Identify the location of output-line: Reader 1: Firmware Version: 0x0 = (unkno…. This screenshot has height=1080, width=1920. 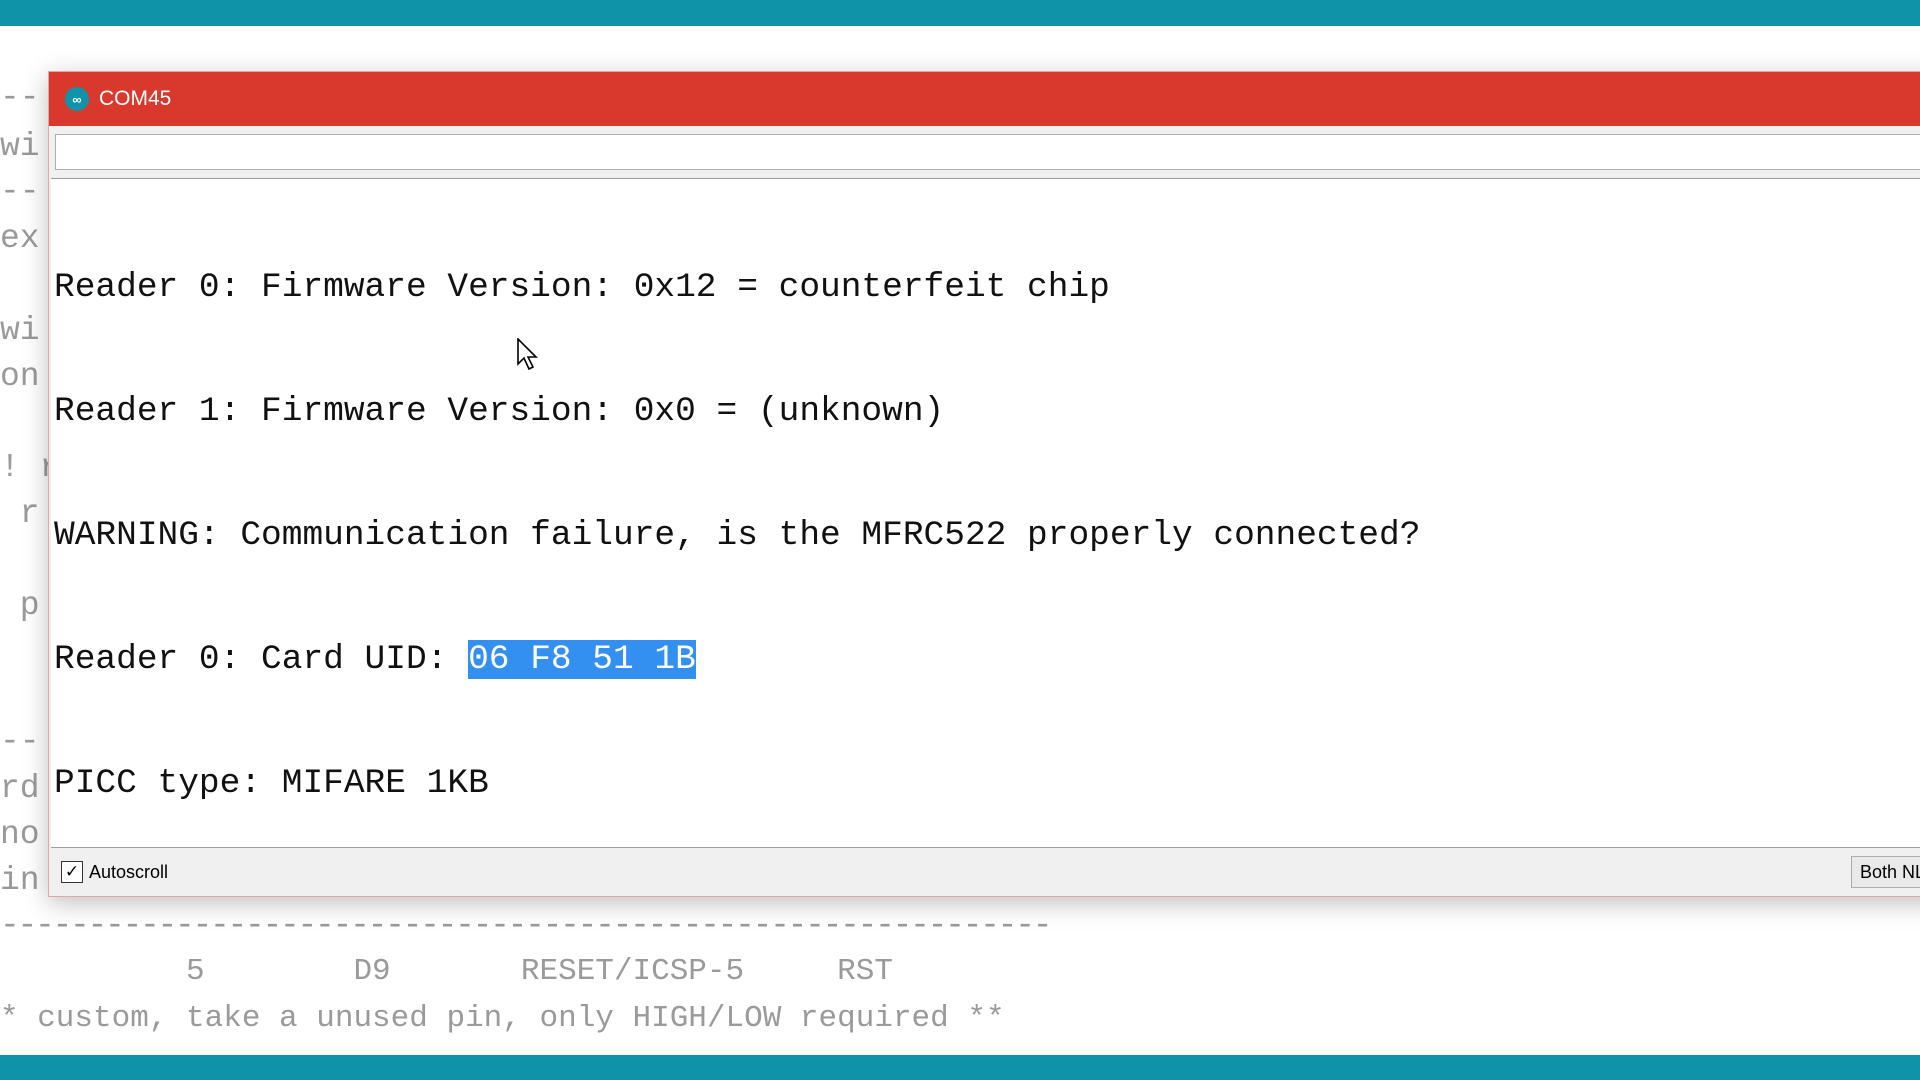
(499, 411).